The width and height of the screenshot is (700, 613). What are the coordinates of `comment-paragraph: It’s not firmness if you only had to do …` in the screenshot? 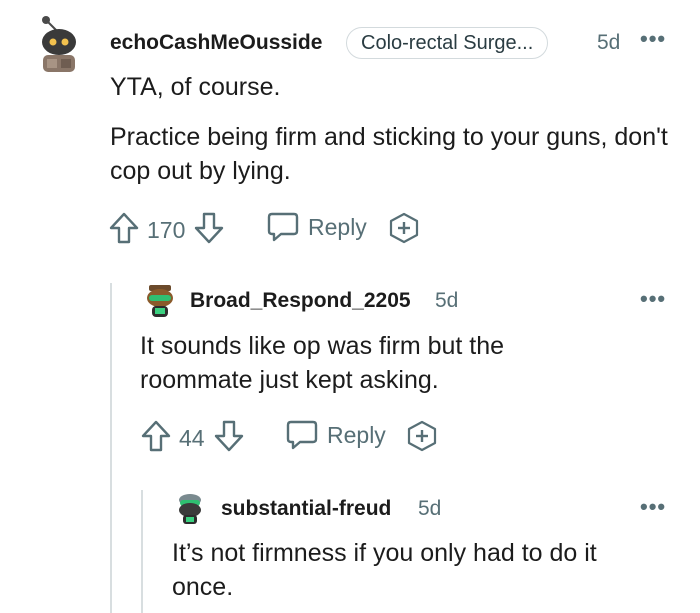 It's located at (384, 570).